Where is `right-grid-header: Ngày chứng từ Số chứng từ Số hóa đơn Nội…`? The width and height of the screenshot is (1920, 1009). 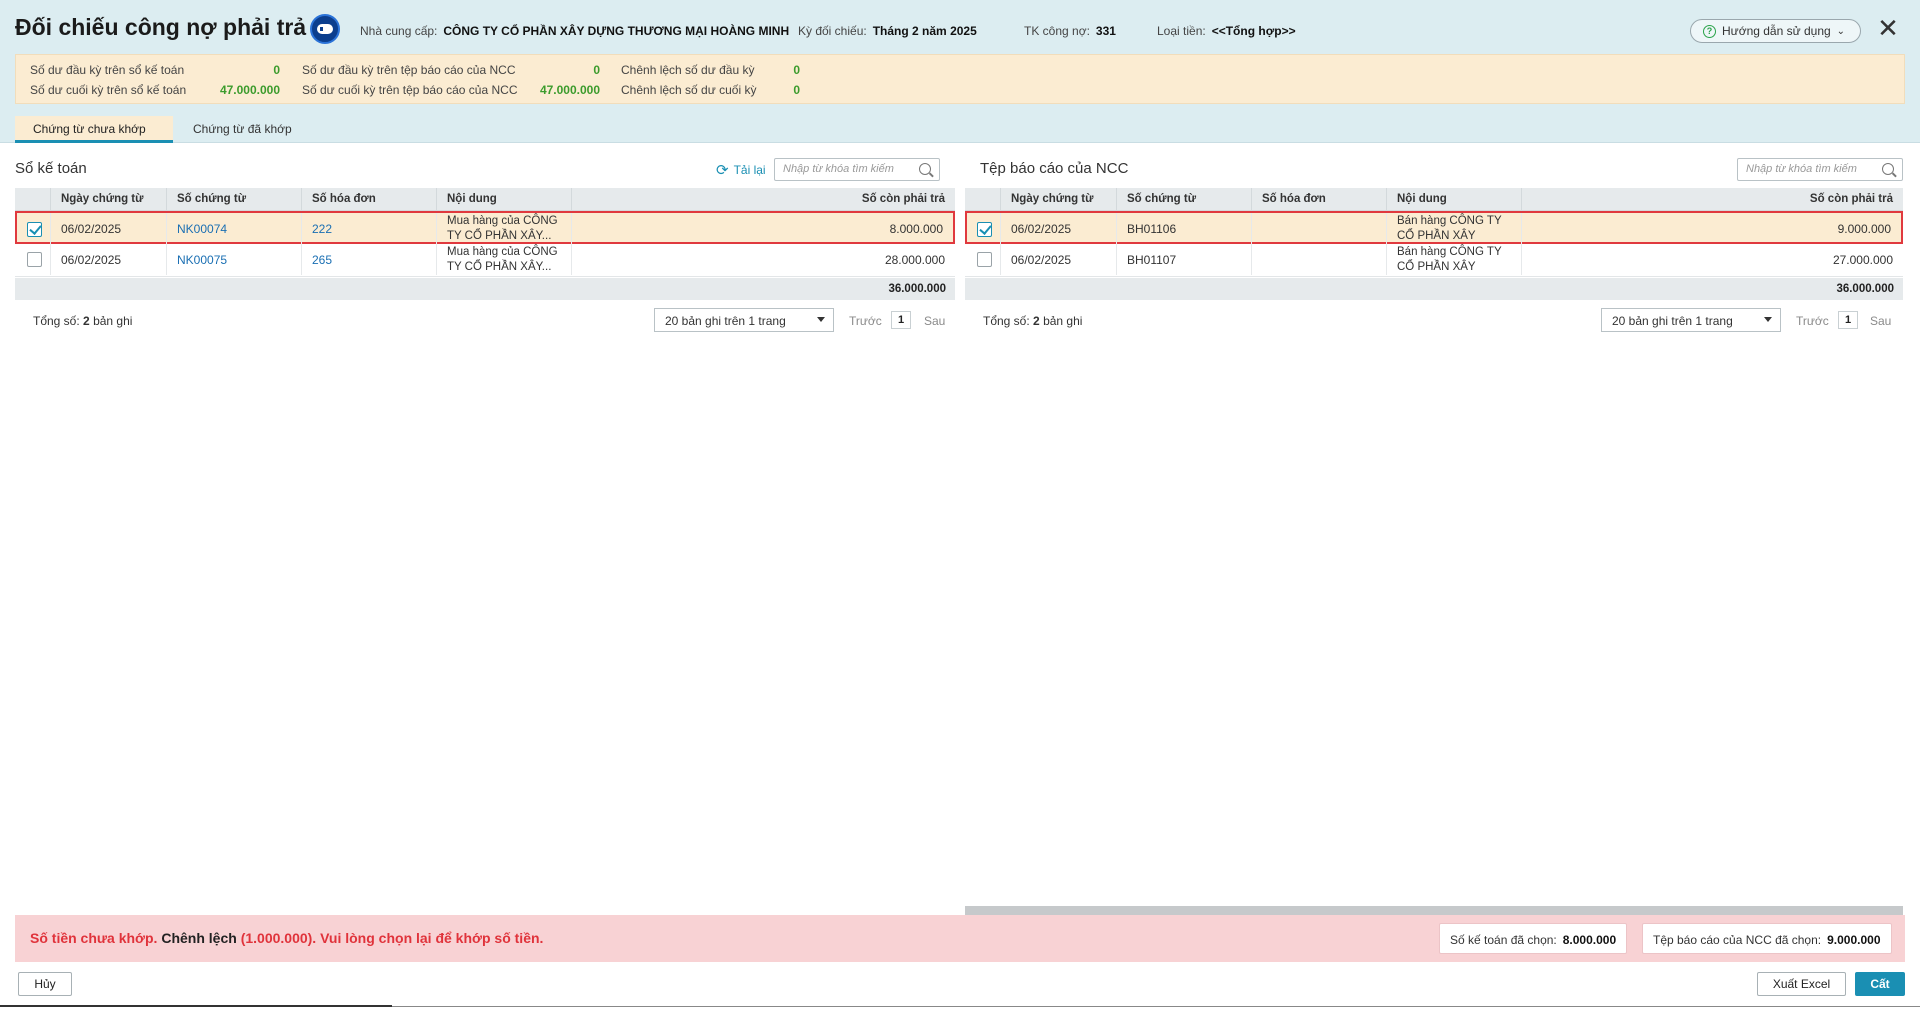 right-grid-header: Ngày chứng từ Số chứng từ Số hóa đơn Nội… is located at coordinates (1434, 199).